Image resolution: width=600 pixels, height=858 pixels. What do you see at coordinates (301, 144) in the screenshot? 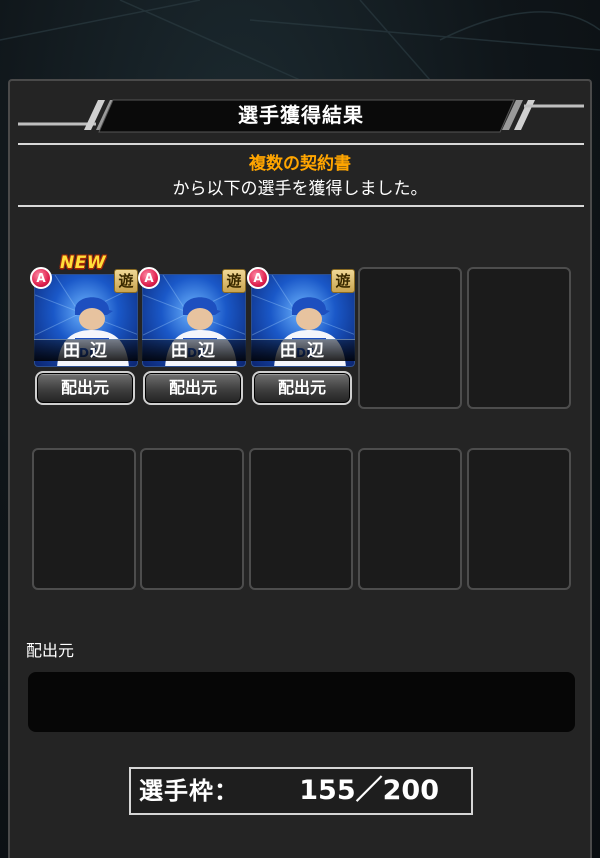
I see `divider-top` at bounding box center [301, 144].